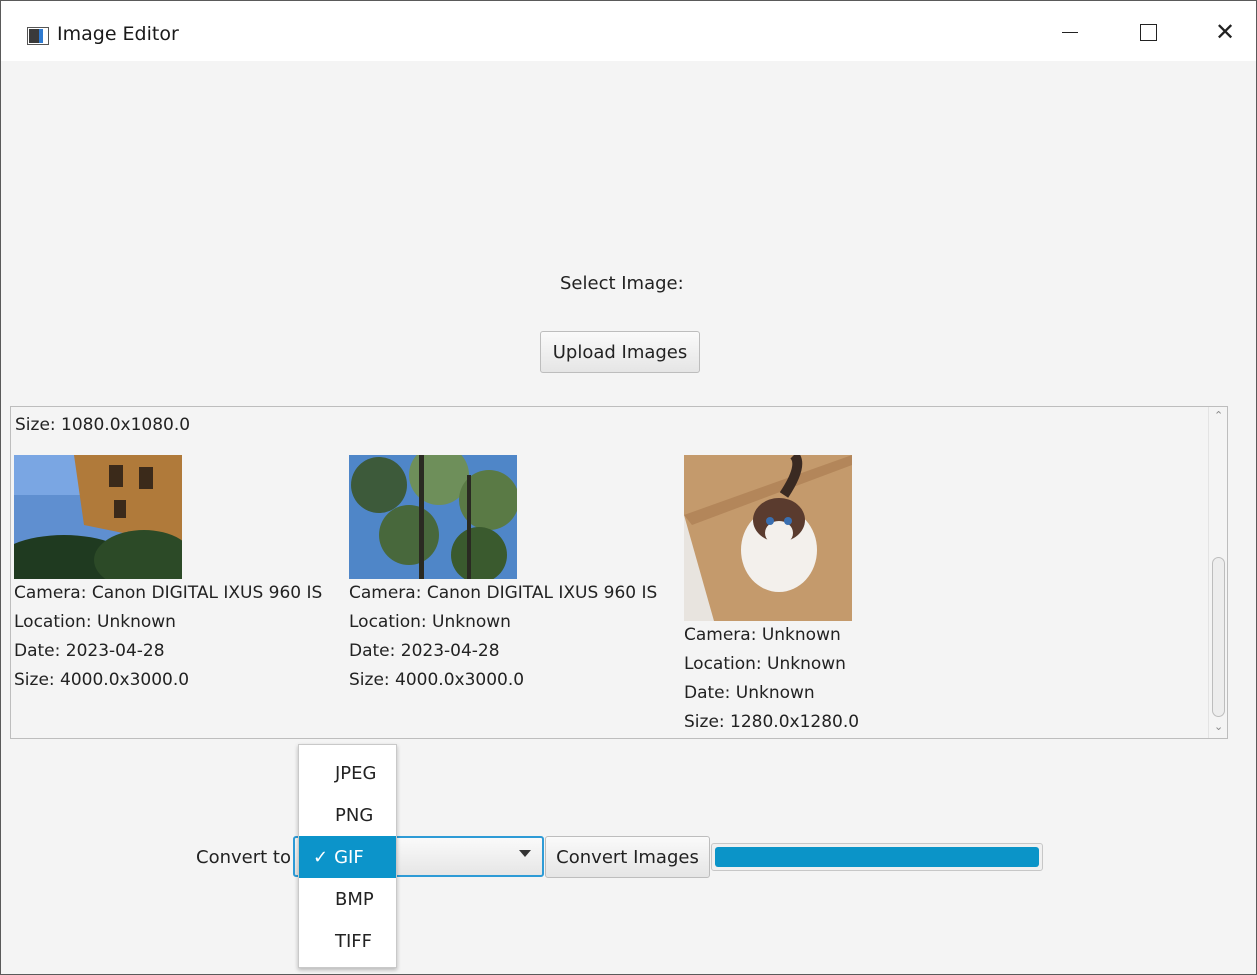 Image resolution: width=1257 pixels, height=975 pixels. What do you see at coordinates (1218, 726) in the screenshot?
I see `scroll-down-icon: ⌄` at bounding box center [1218, 726].